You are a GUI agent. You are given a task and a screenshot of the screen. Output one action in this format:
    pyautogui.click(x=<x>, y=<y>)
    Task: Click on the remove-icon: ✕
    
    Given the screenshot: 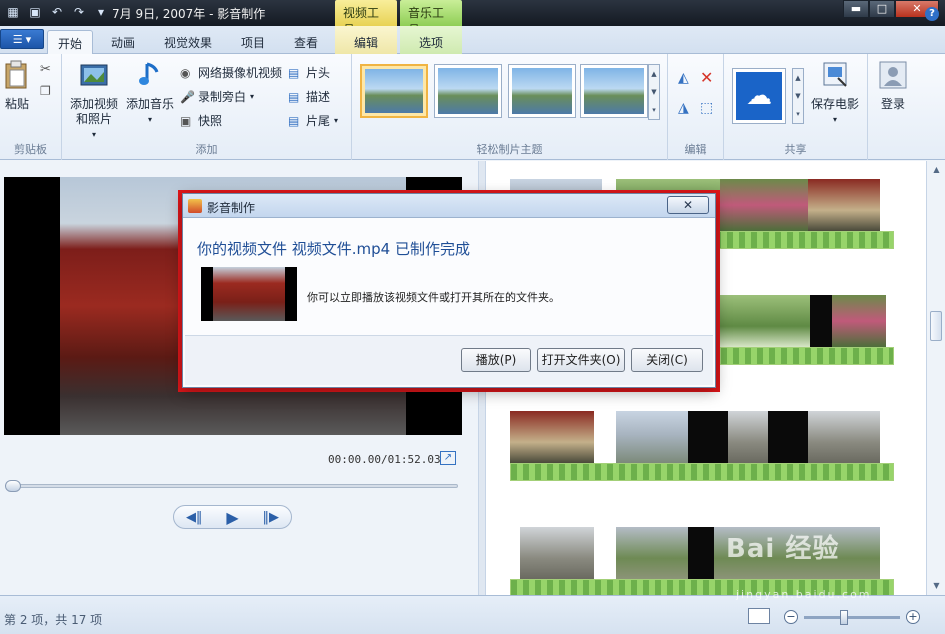 What is the action you would take?
    pyautogui.click(x=706, y=77)
    